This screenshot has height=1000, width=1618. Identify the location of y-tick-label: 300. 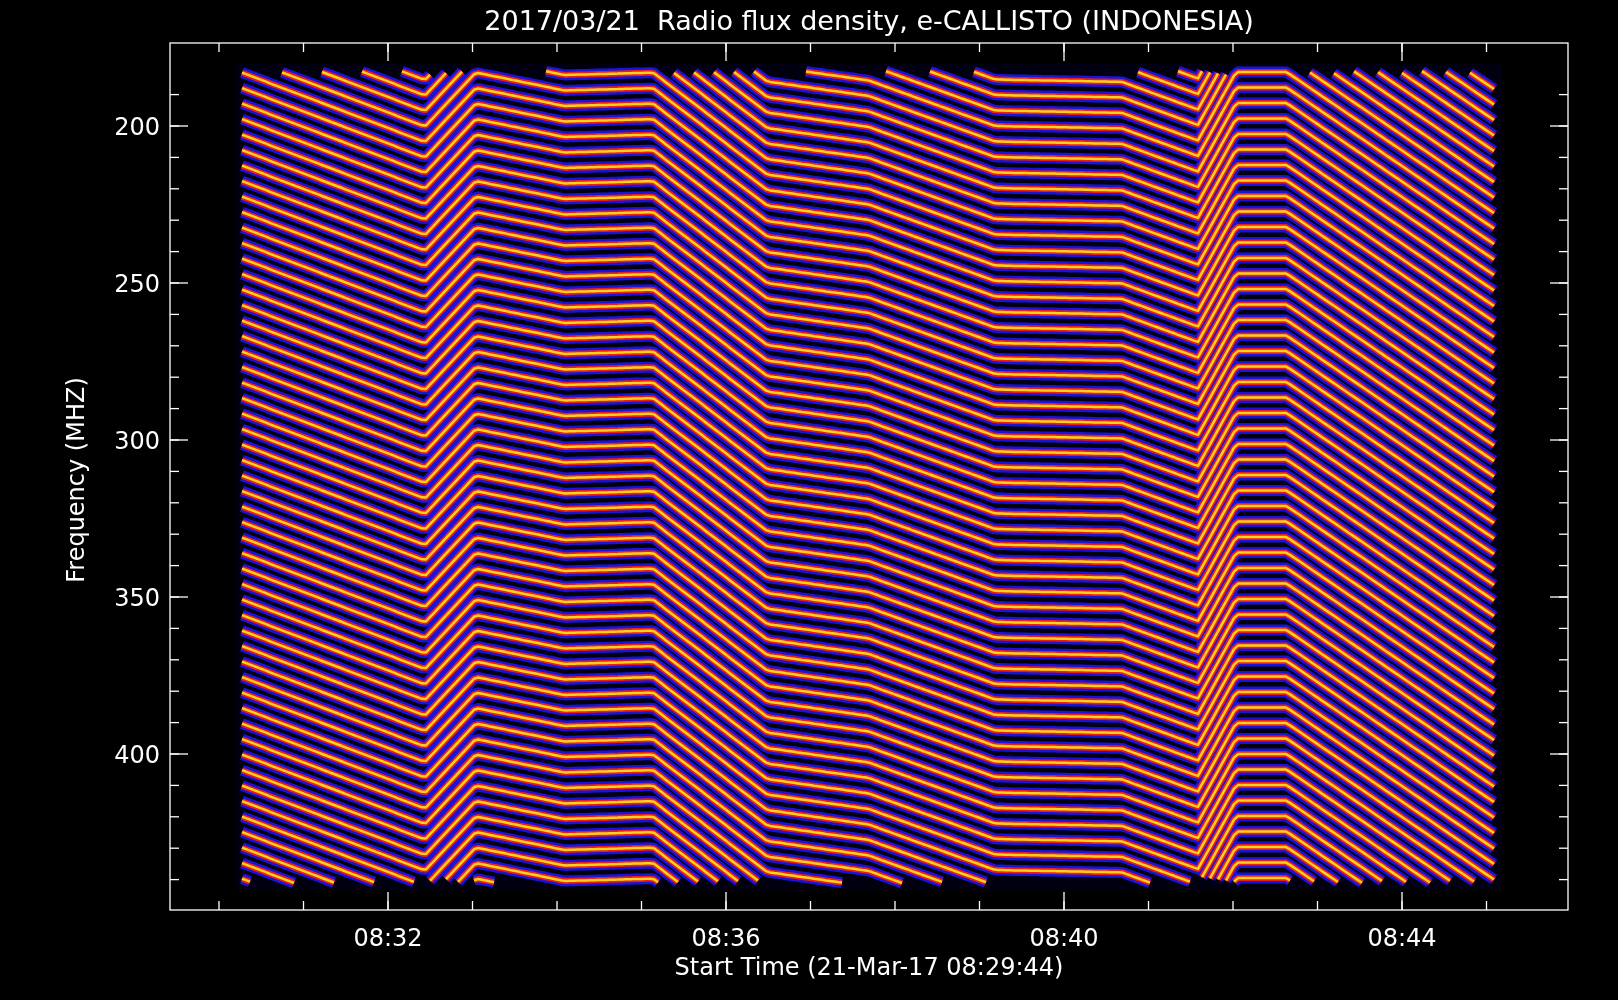
(137, 441).